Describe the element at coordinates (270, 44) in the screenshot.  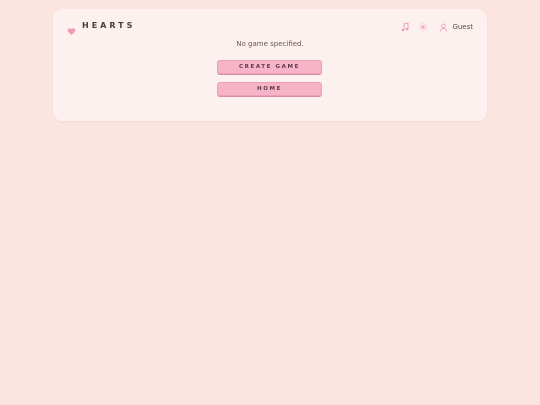
I see `status-message: No game specified.` at that location.